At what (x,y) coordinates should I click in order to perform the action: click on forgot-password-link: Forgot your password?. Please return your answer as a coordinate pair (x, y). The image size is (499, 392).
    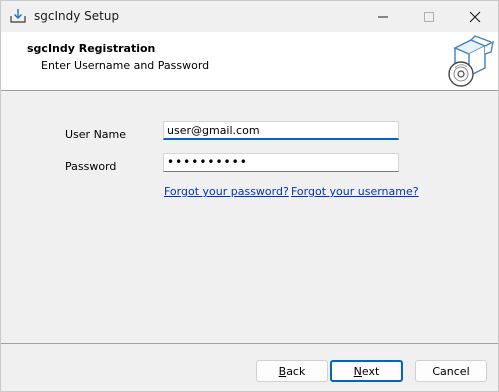
    Looking at the image, I should click on (226, 191).